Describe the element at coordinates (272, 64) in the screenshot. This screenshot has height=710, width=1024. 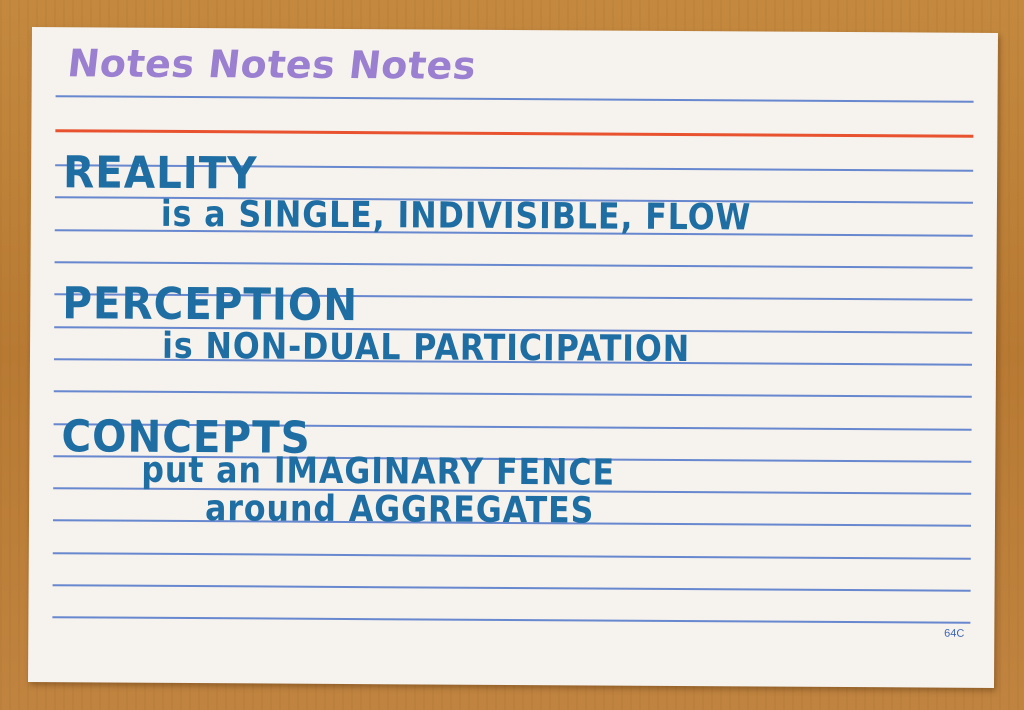
I see `card-header: Notes Notes Notes` at that location.